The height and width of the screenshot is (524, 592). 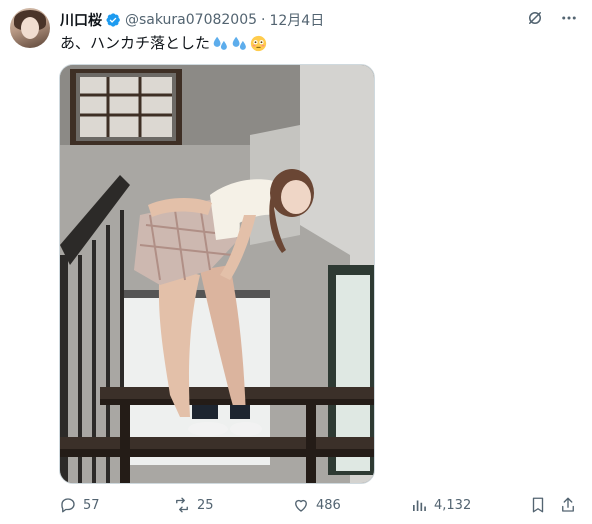 What do you see at coordinates (193, 505) in the screenshot?
I see `repost-button: 25` at bounding box center [193, 505].